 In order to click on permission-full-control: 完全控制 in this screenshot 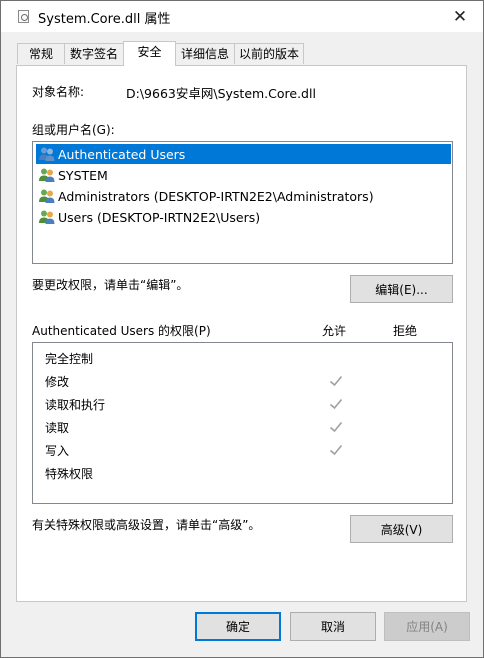, I will do `click(69, 359)`.